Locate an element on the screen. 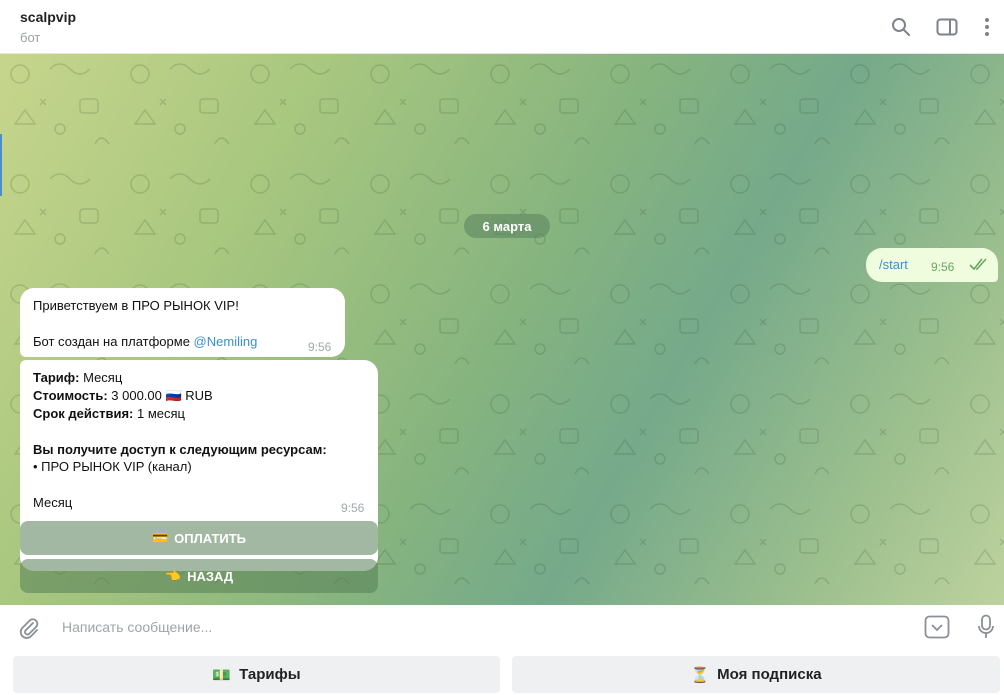 This screenshot has width=1004, height=695. outgoing-message-time: 9:56 is located at coordinates (943, 267).